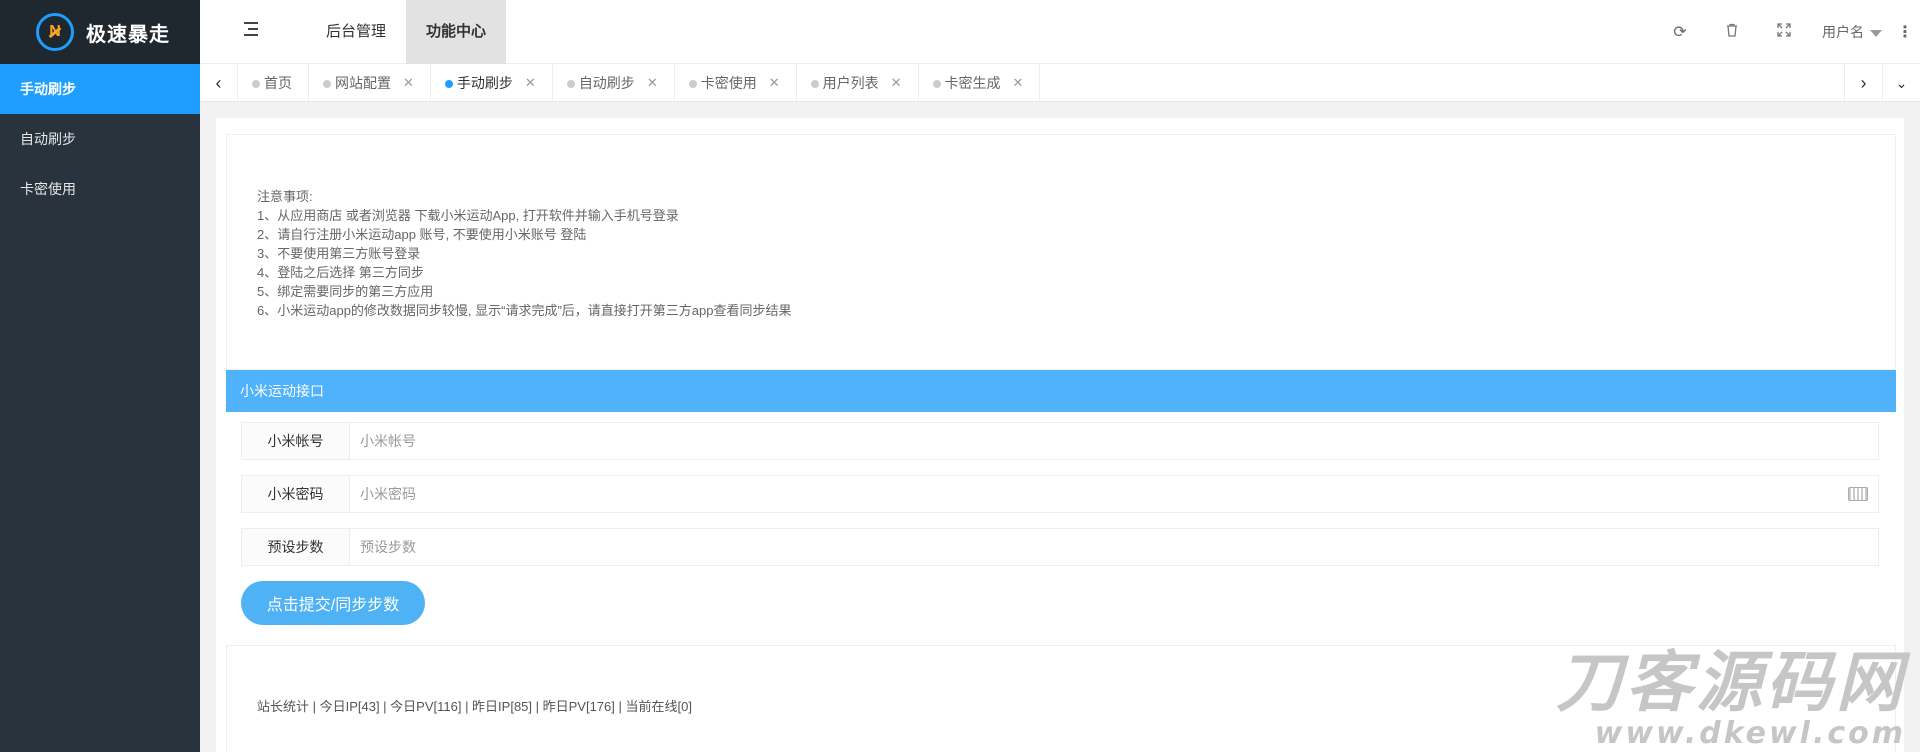  I want to click on password-field-row: 小米密码, so click(1060, 494).